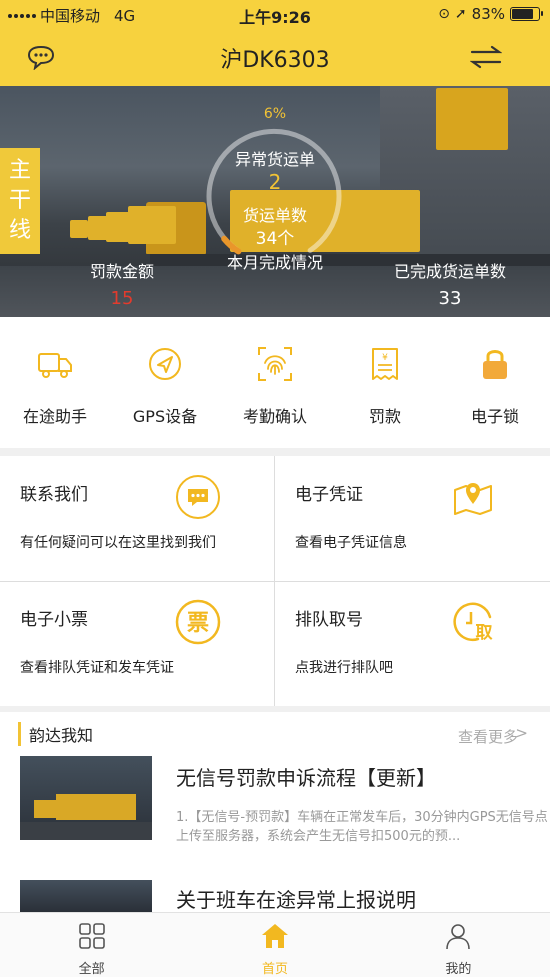 The width and height of the screenshot is (550, 977). Describe the element at coordinates (473, 622) in the screenshot. I see `queue-clock-icon: 取` at that location.